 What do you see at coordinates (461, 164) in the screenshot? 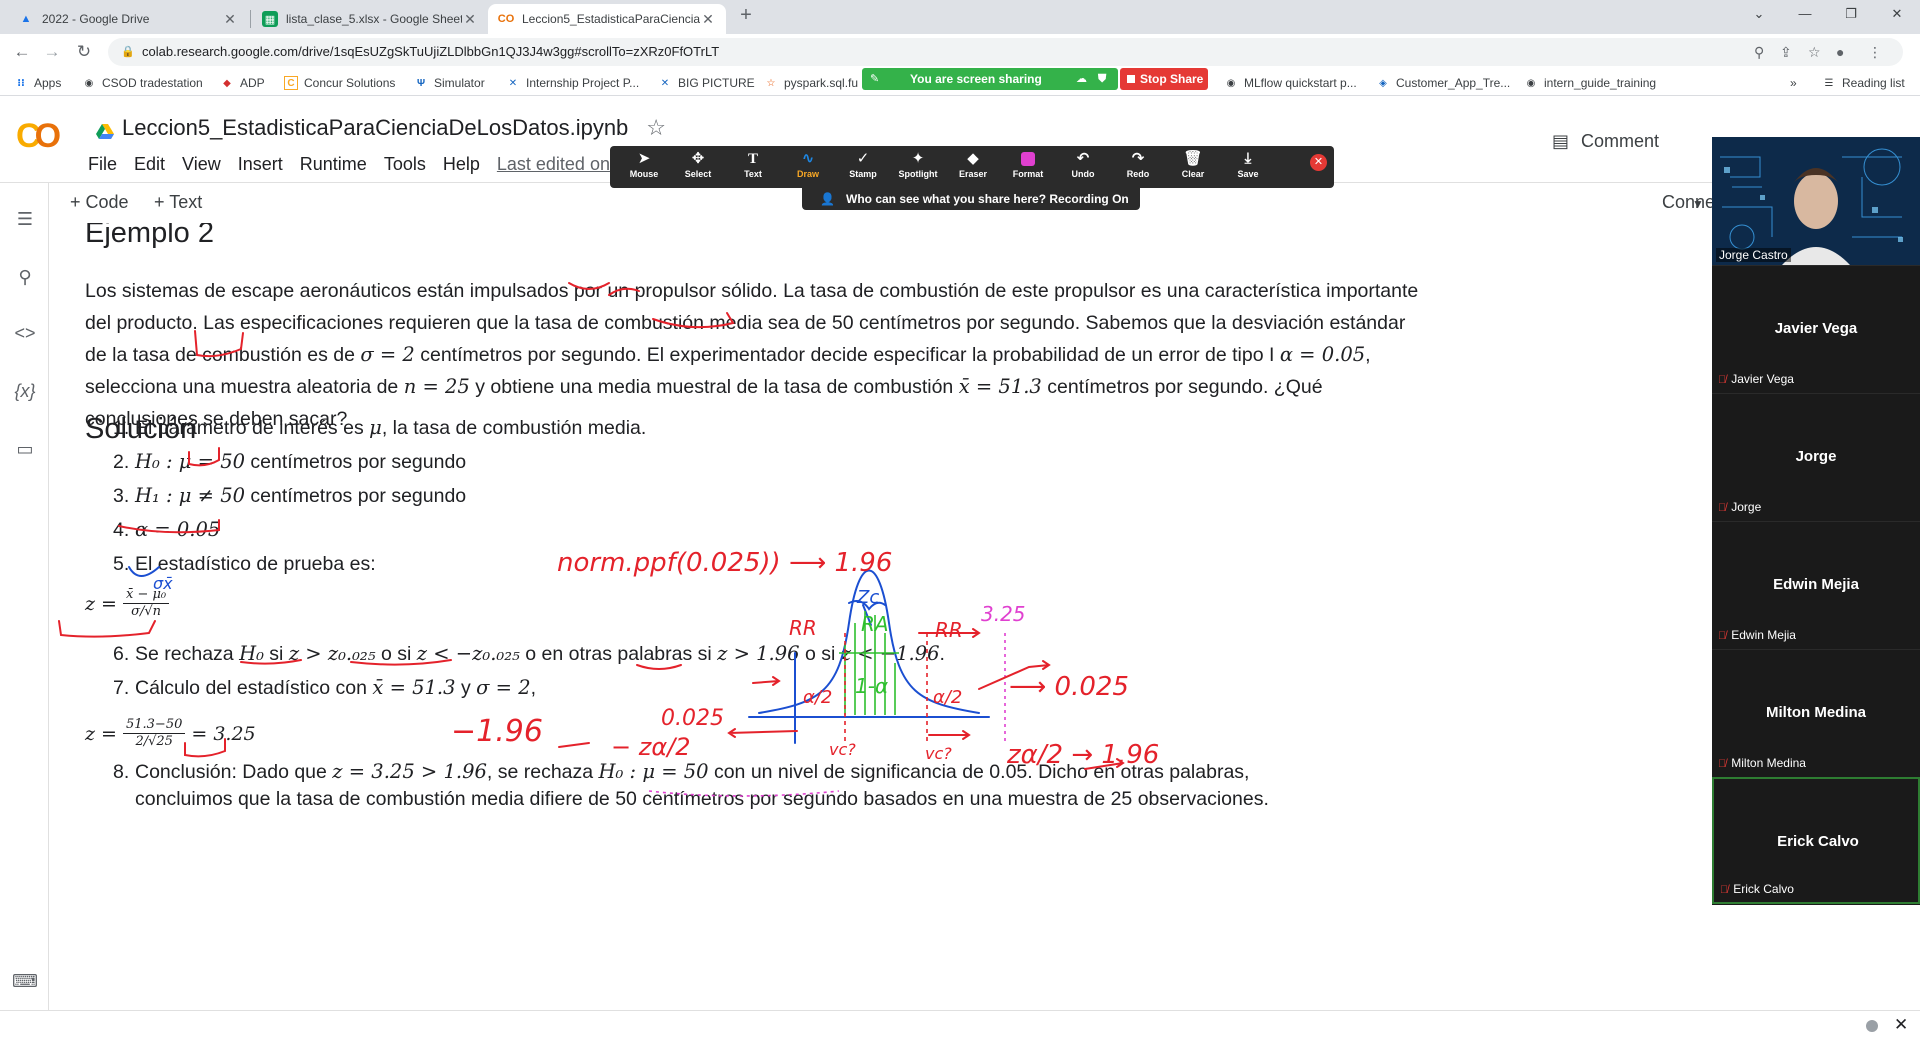
I see `menu-help: Help` at bounding box center [461, 164].